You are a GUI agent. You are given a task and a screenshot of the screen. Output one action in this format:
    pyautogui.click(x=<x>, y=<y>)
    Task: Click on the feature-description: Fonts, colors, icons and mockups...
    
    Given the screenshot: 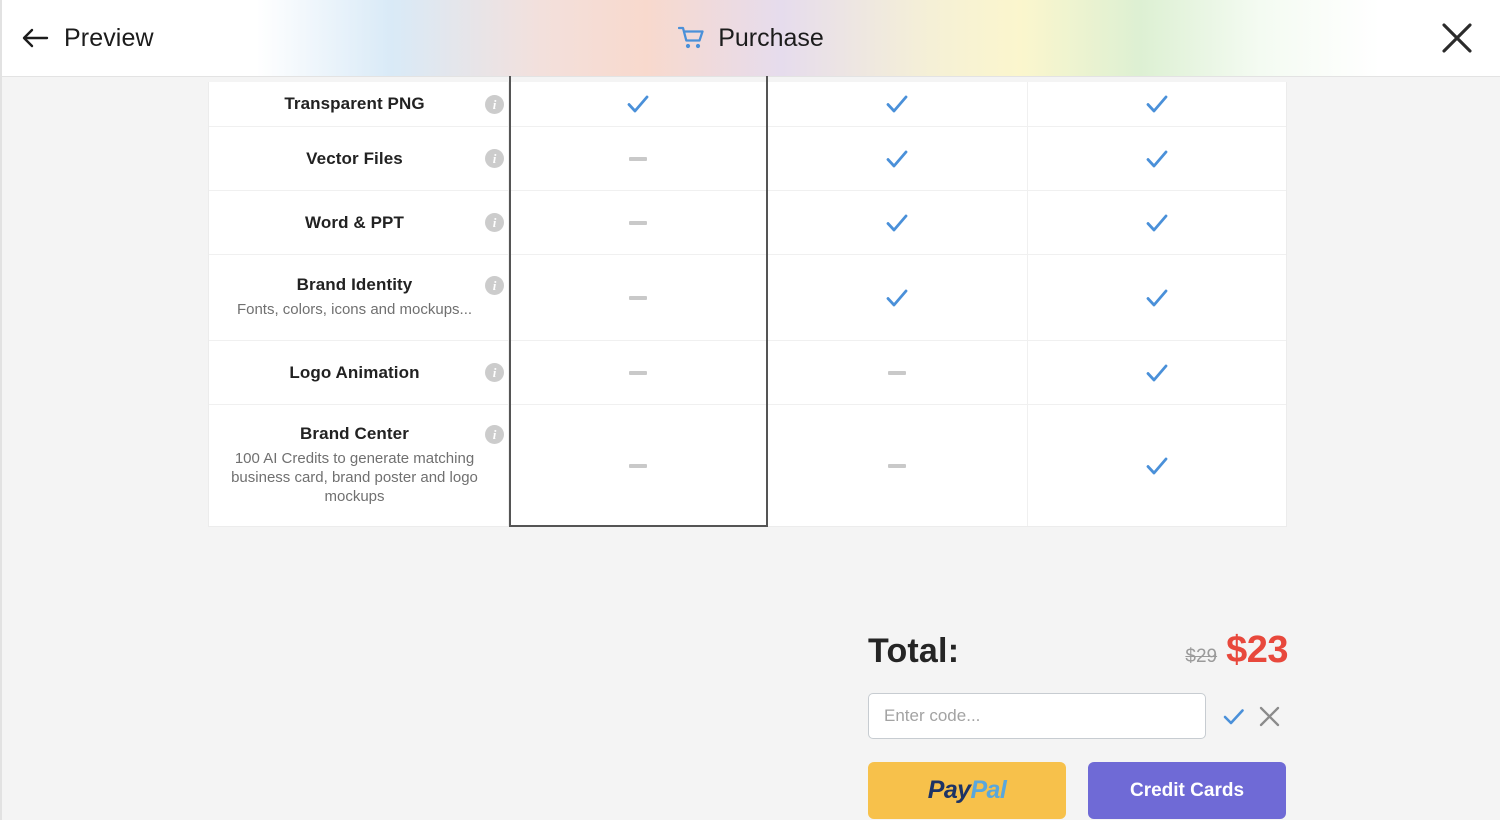 What is the action you would take?
    pyautogui.click(x=354, y=310)
    